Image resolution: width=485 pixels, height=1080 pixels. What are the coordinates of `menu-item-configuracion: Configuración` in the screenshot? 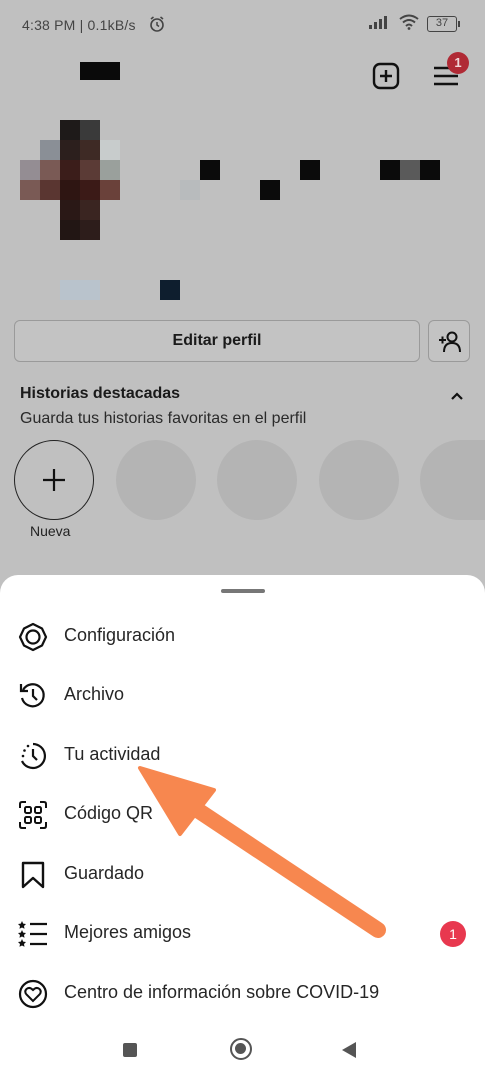 It's located at (242, 636).